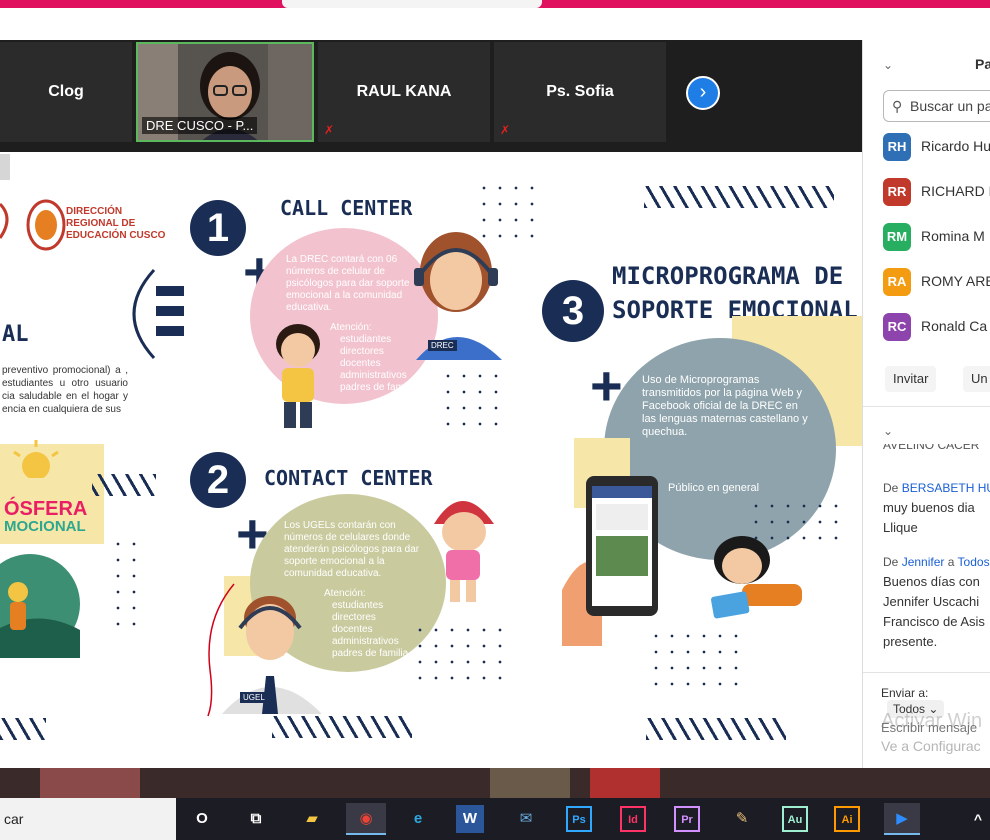 The width and height of the screenshot is (990, 840). I want to click on left-bottom-title-2: MOCIONAL, so click(45, 526).